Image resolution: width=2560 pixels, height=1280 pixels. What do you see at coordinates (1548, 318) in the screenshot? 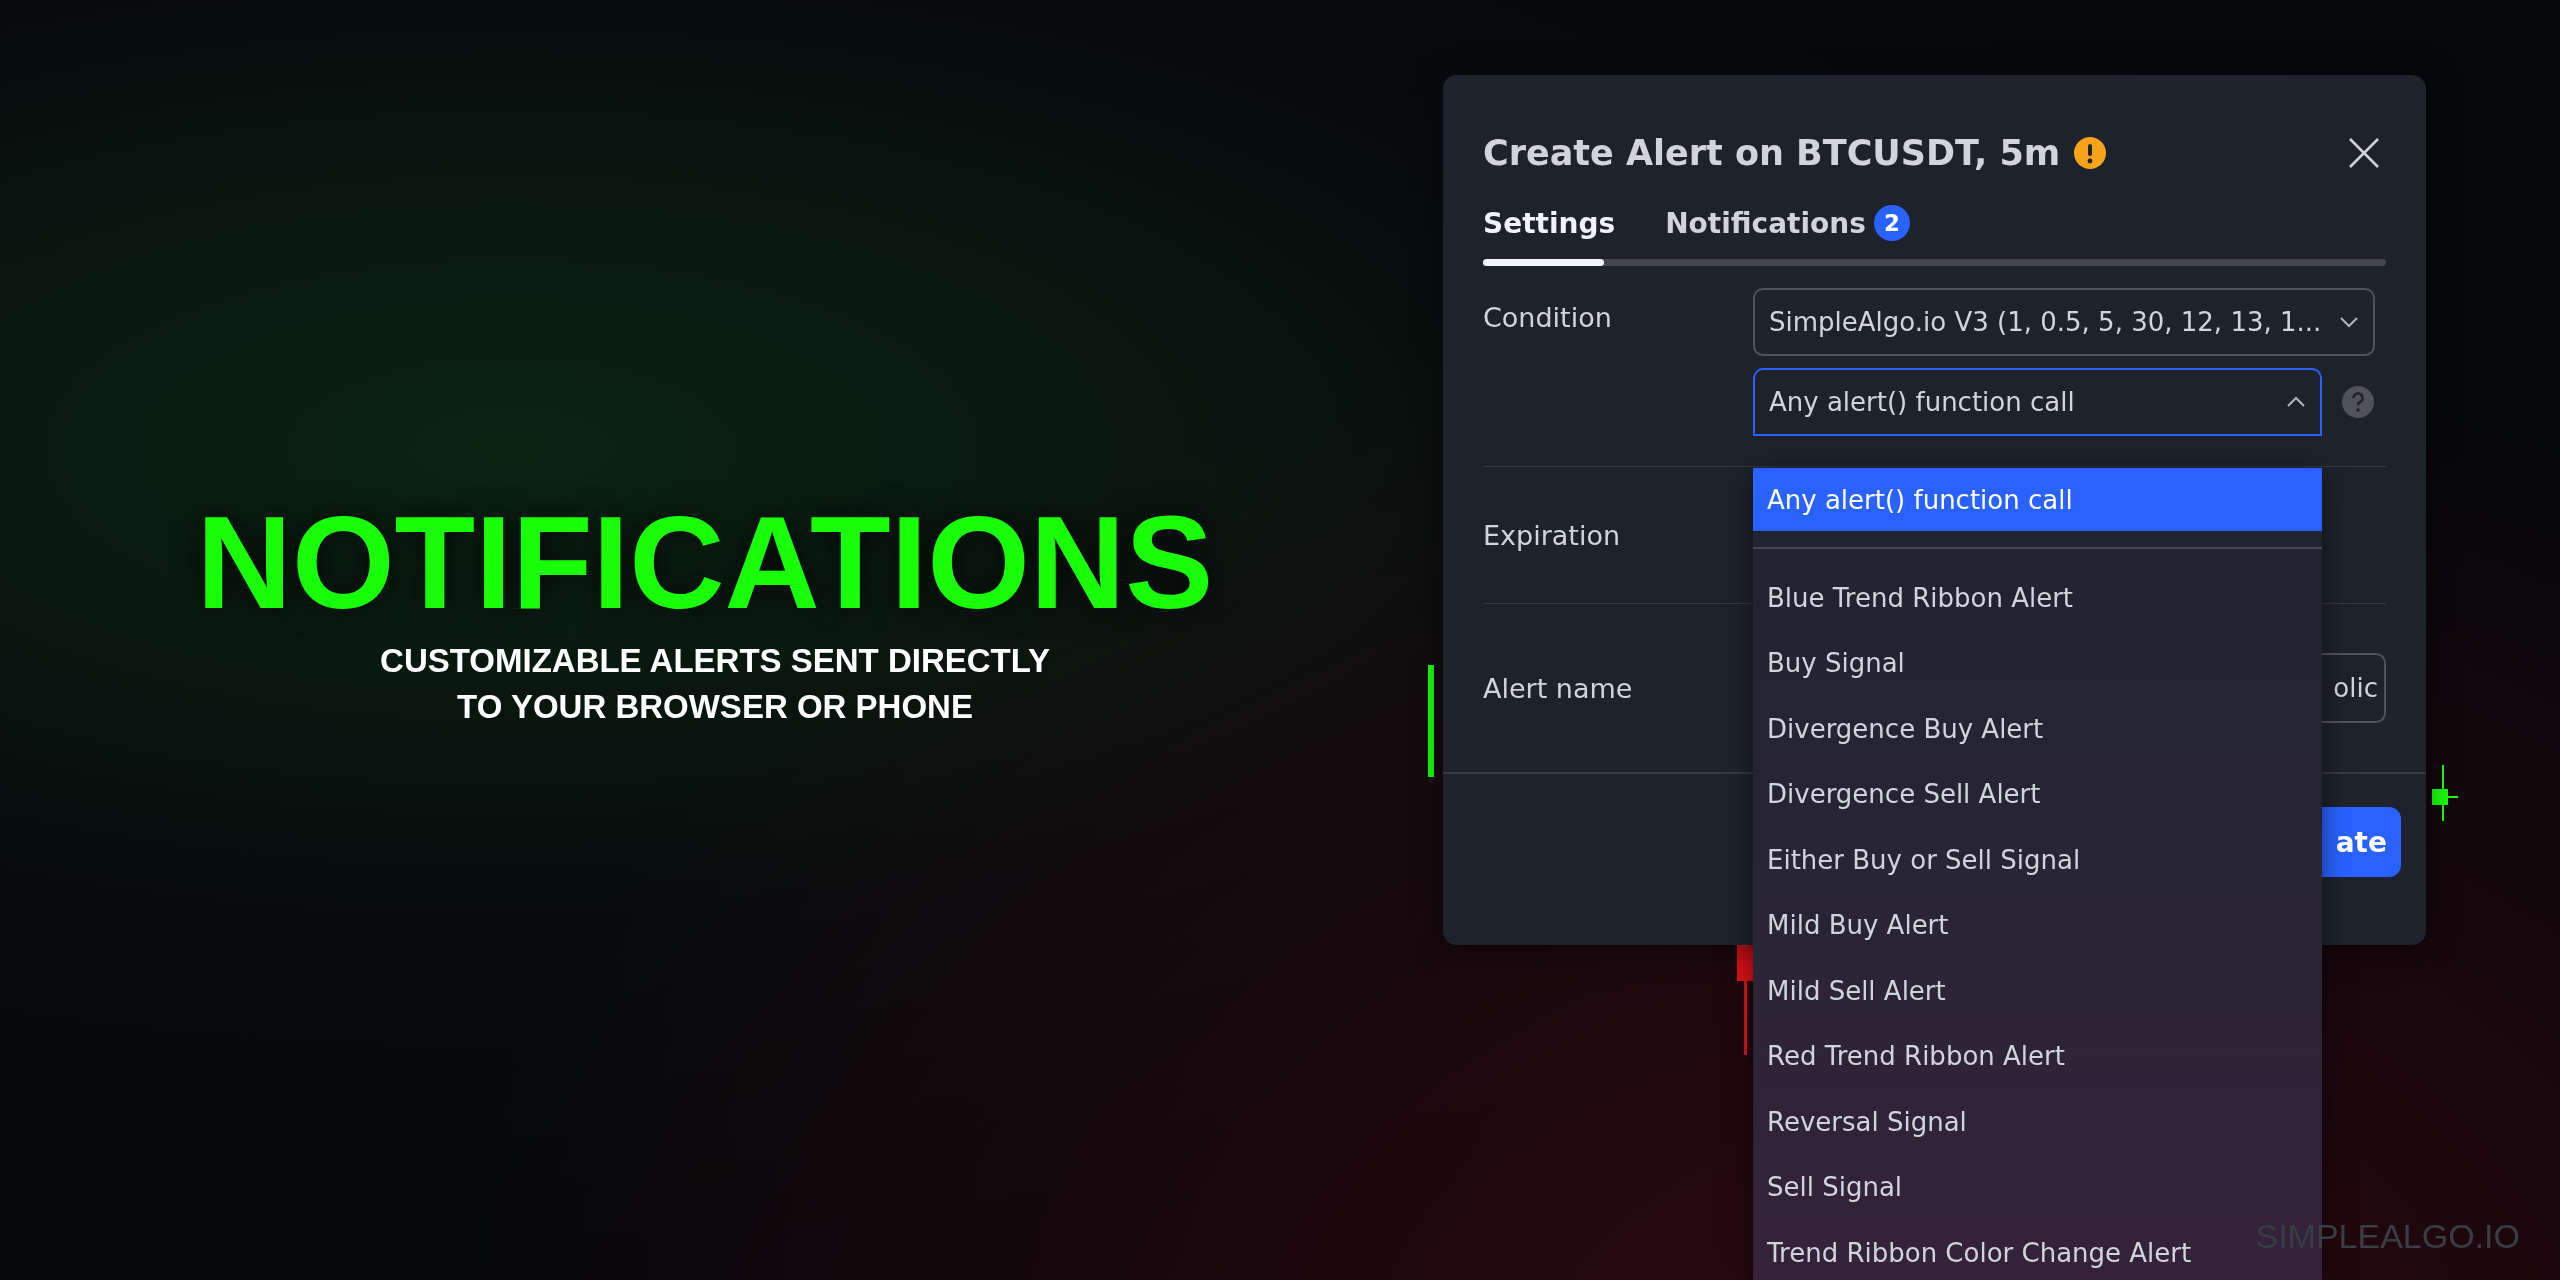
I see `field-label: Condition` at bounding box center [1548, 318].